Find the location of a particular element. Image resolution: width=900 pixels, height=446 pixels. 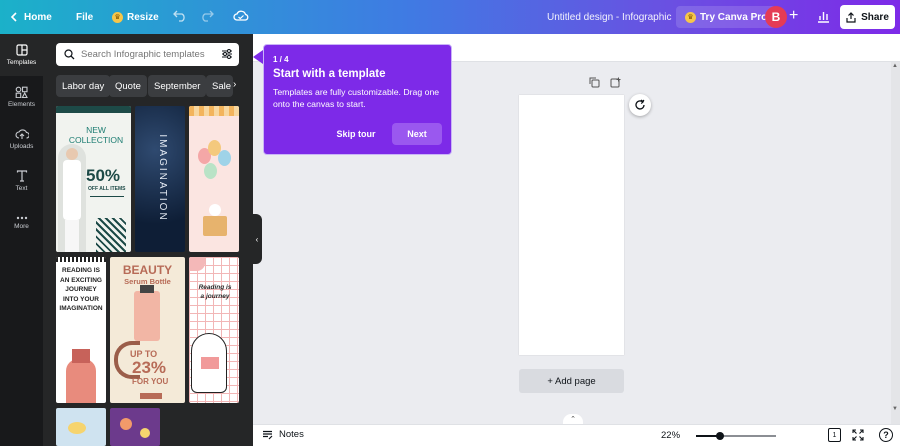

refresh-icon is located at coordinates (640, 104).